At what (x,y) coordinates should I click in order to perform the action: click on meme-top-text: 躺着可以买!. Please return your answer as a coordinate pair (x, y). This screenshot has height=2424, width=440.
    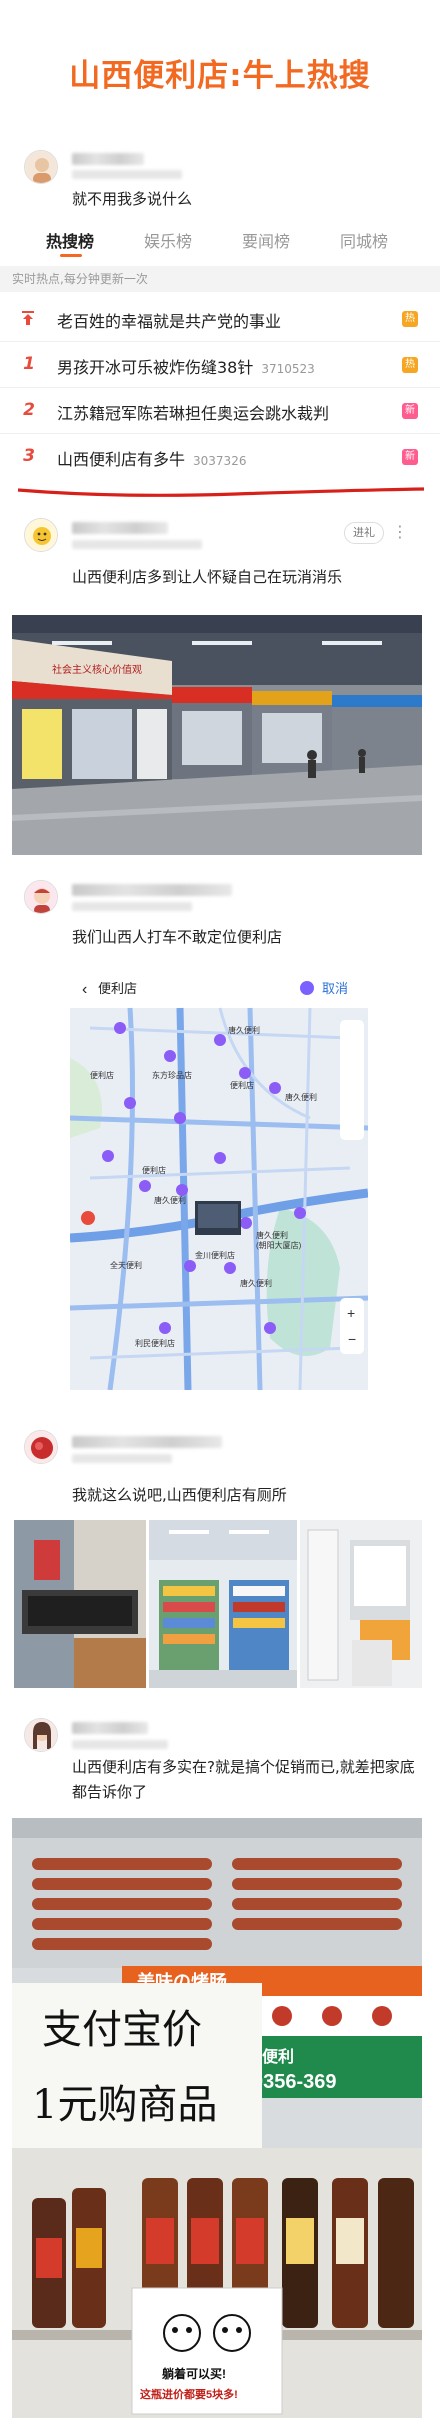
    Looking at the image, I should click on (194, 2373).